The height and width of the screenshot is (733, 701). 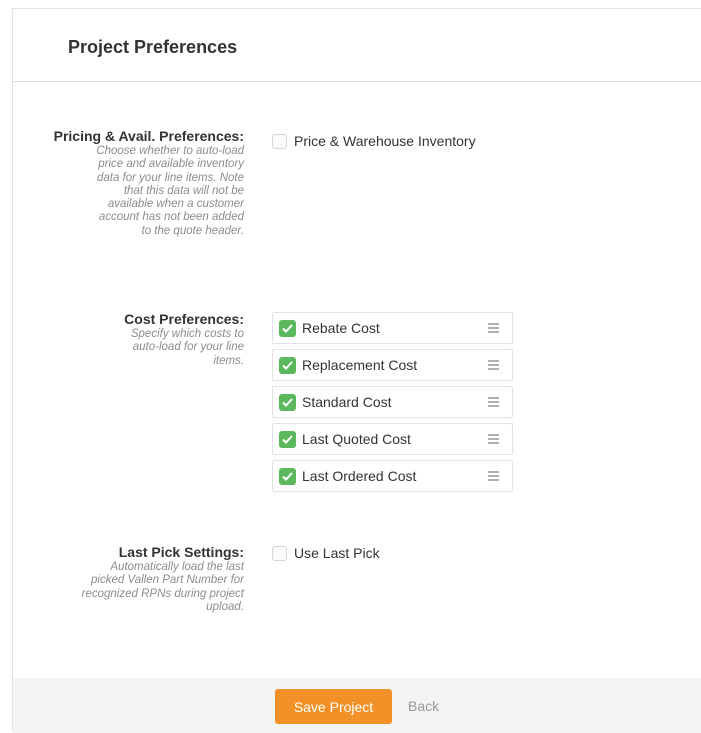 What do you see at coordinates (385, 141) in the screenshot?
I see `price-inventory-label: Price & Warehouse Inventory` at bounding box center [385, 141].